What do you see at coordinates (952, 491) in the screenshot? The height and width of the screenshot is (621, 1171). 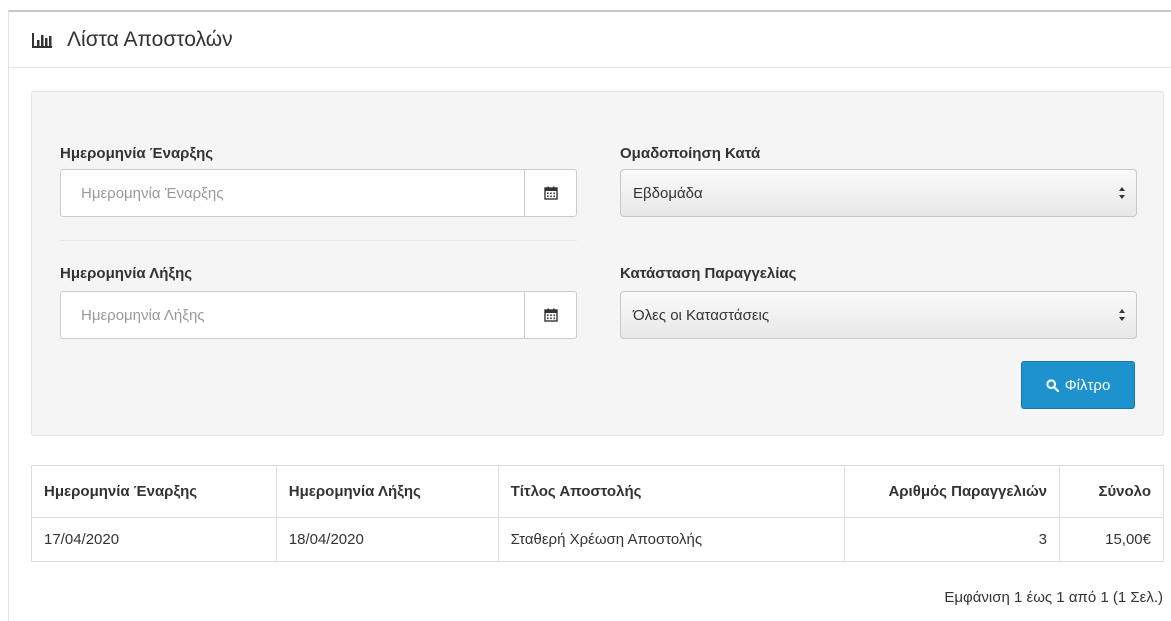 I see `column-header-order-count: Αριθμός Παραγγελιών` at bounding box center [952, 491].